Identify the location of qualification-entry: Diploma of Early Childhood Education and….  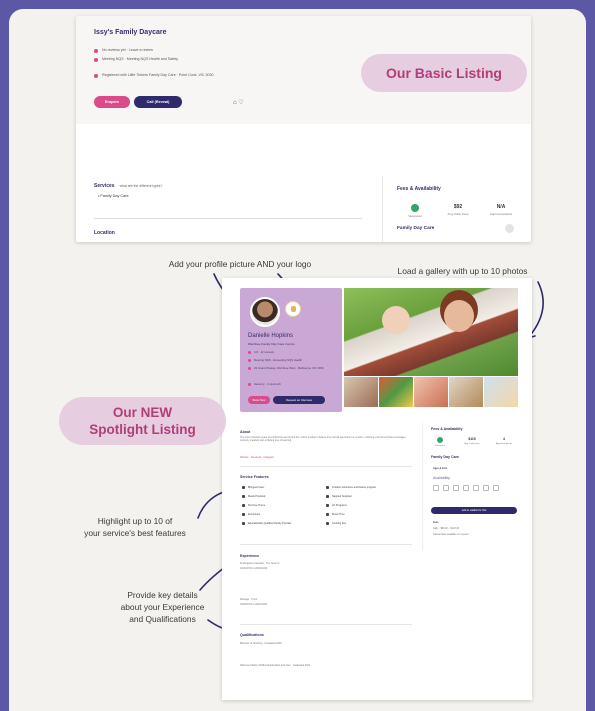
(275, 665).